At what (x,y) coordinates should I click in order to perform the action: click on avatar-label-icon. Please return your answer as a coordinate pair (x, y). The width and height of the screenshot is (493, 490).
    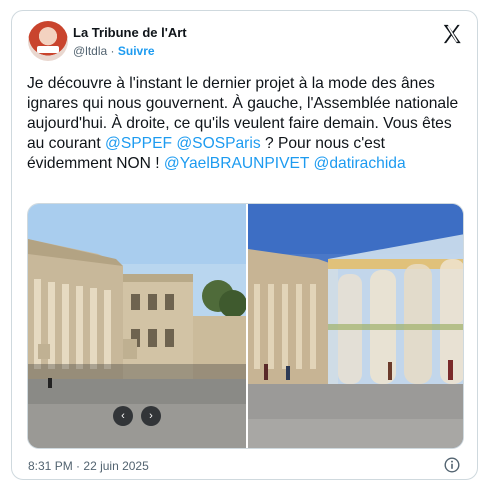
    Looking at the image, I should click on (48, 49).